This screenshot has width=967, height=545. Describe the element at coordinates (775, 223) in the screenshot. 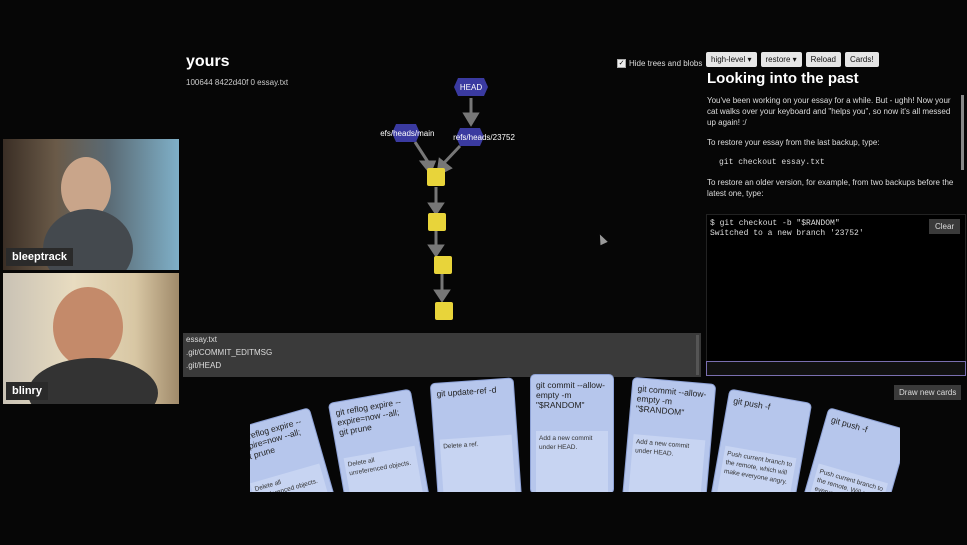

I see `terminal-line: $ git checkout -b "$RANDOM"` at that location.